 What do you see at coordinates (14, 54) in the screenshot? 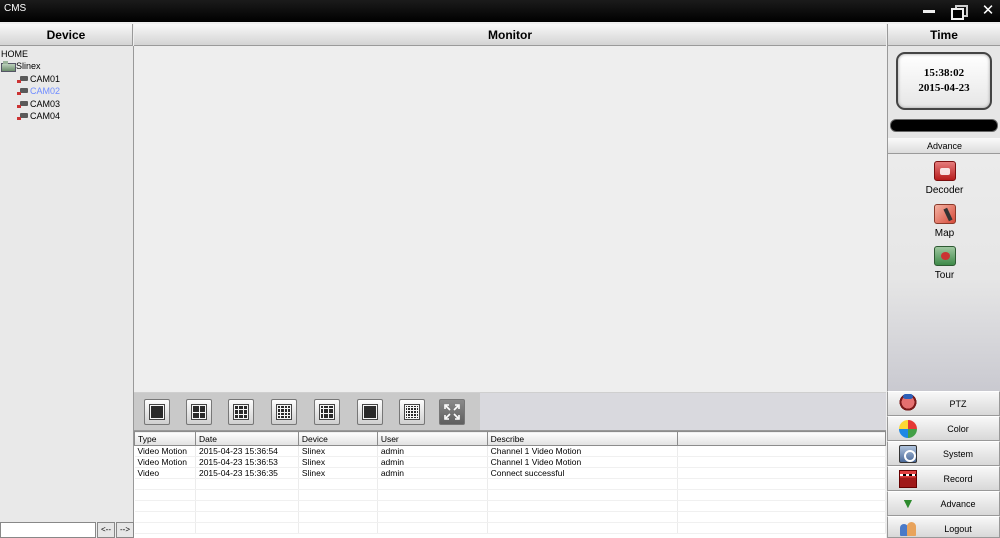
I see `tree-root: HOME` at bounding box center [14, 54].